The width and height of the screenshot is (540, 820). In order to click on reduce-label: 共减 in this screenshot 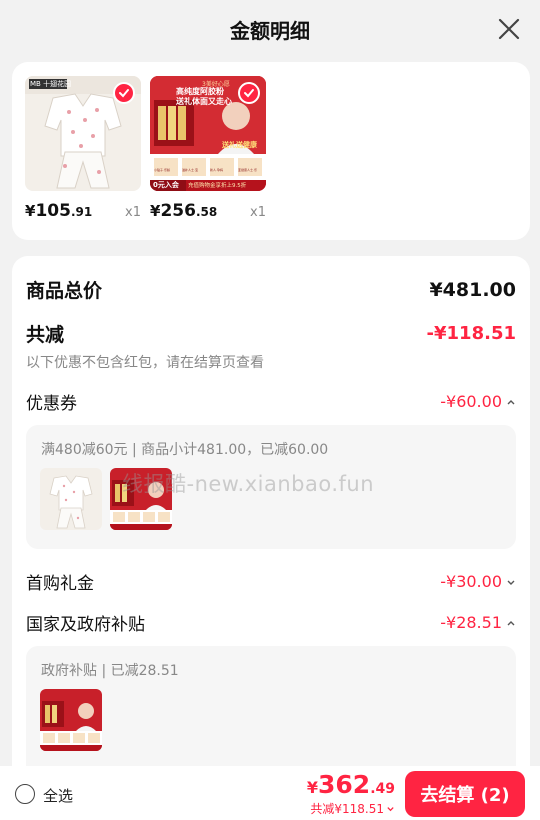, I will do `click(45, 335)`.